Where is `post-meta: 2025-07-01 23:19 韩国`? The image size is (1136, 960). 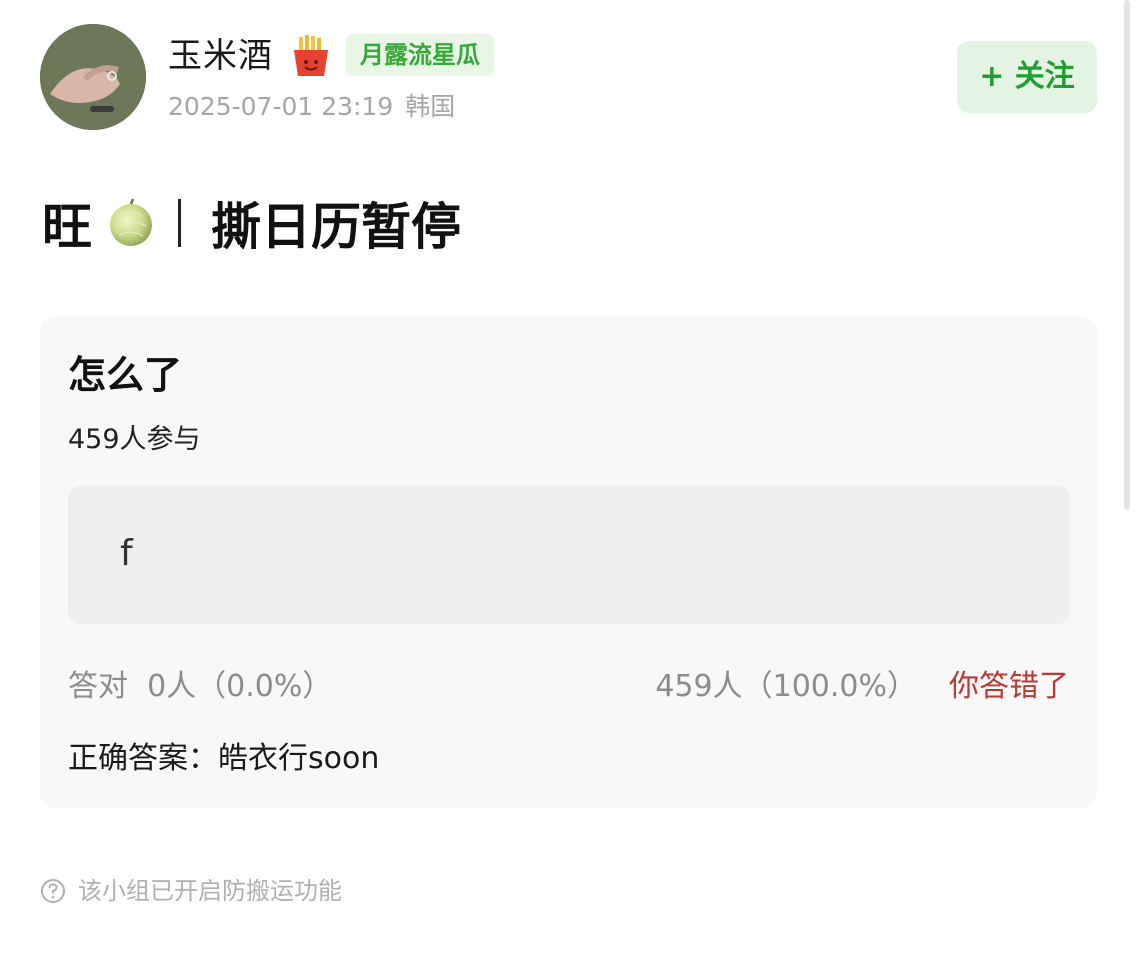 post-meta: 2025-07-01 23:19 韩国 is located at coordinates (311, 107).